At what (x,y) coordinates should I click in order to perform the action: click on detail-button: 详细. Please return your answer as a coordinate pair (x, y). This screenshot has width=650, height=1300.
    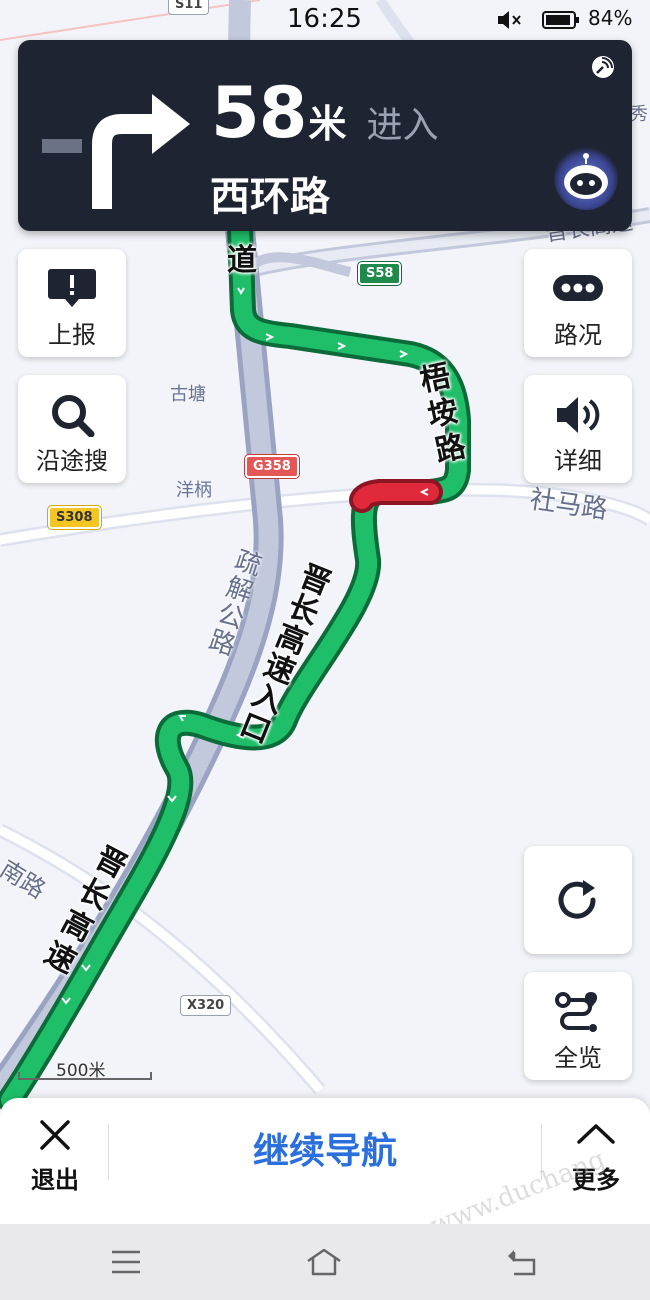
    Looking at the image, I should click on (578, 429).